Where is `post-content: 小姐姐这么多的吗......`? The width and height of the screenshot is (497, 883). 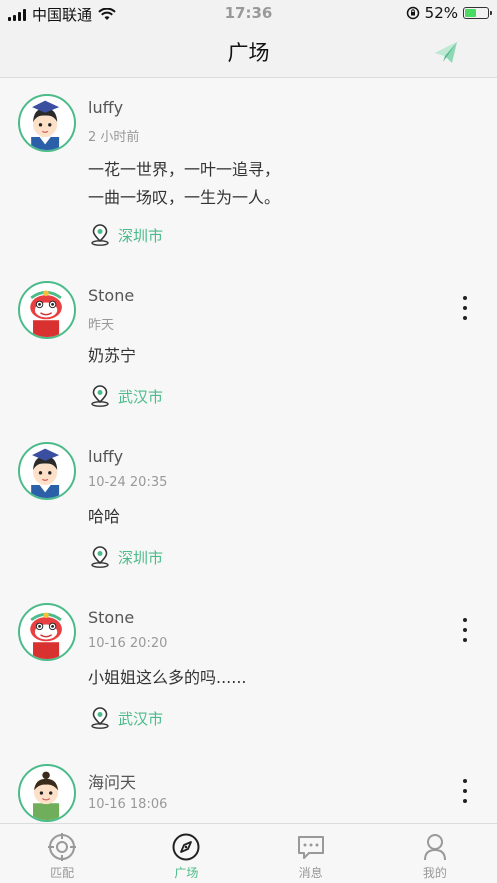 post-content: 小姐姐这么多的吗...... is located at coordinates (167, 677).